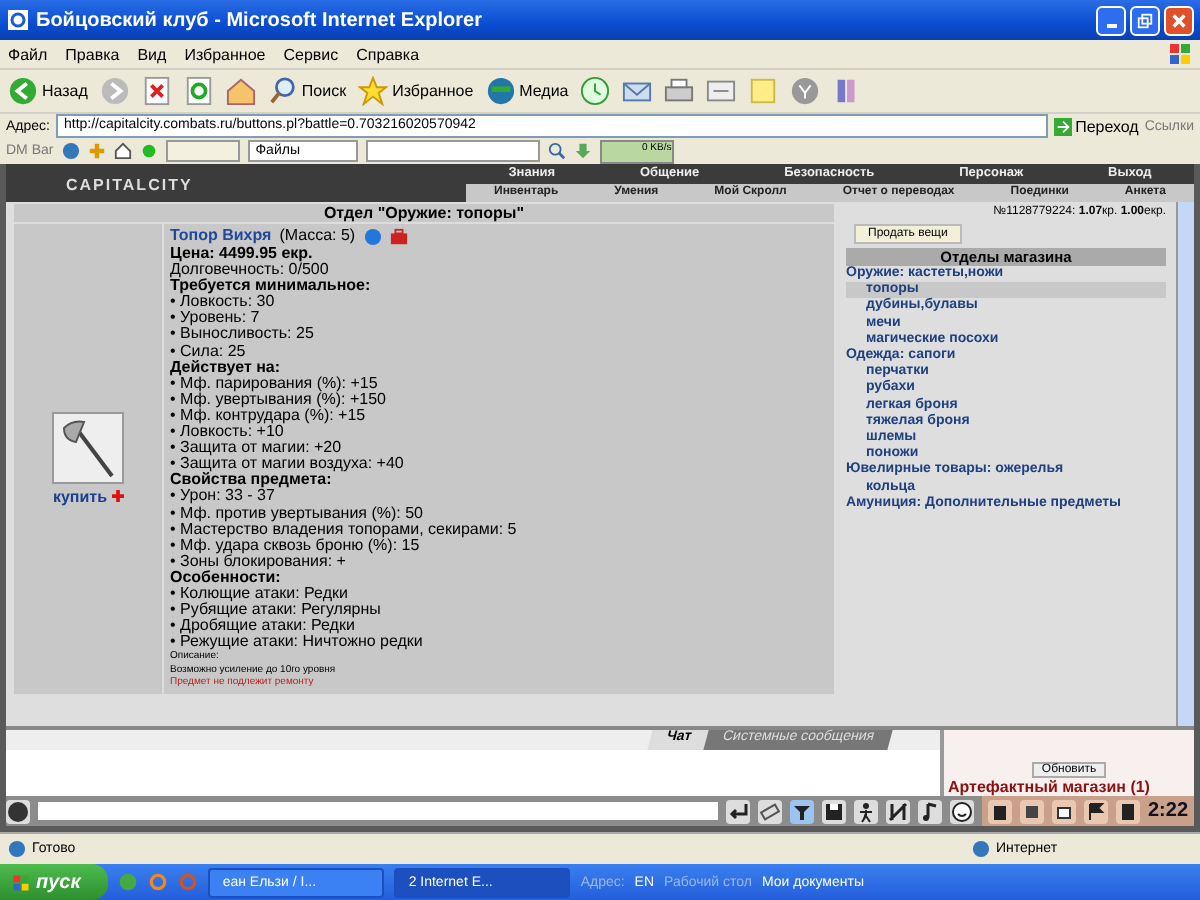 This screenshot has width=1200, height=900. I want to click on restore-icon, so click(1145, 20).